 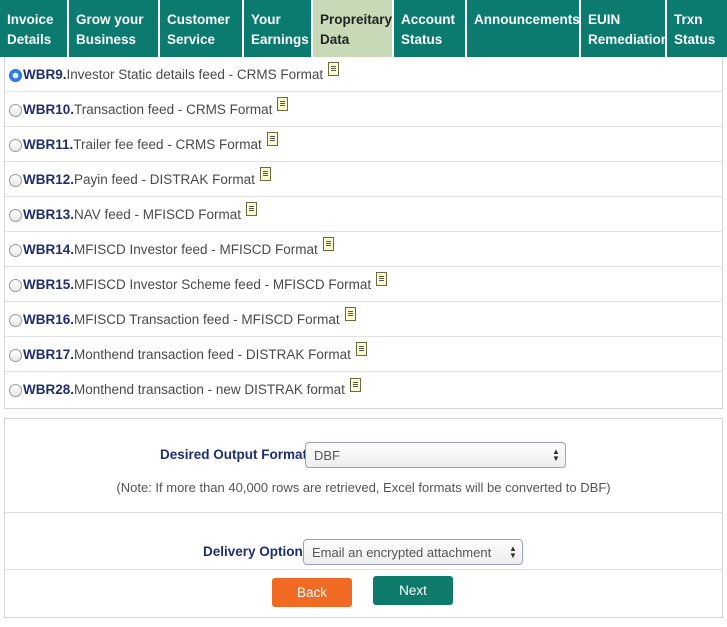 I want to click on report-description: NAV feed - MFISCD Format, so click(x=158, y=214).